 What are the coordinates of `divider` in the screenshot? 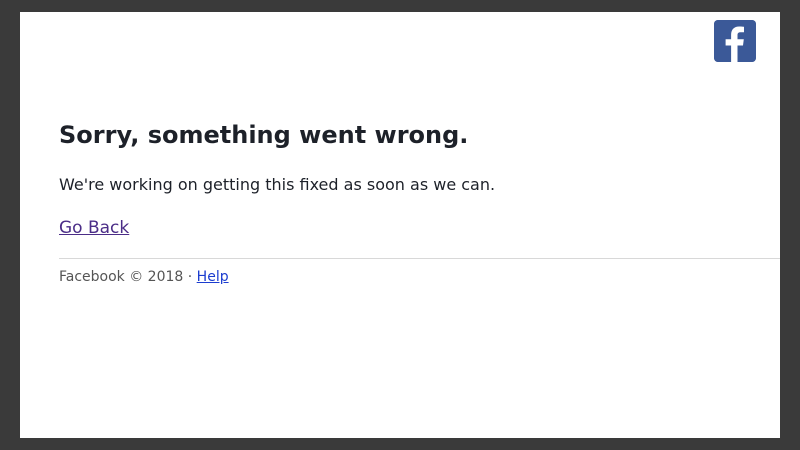 It's located at (419, 258).